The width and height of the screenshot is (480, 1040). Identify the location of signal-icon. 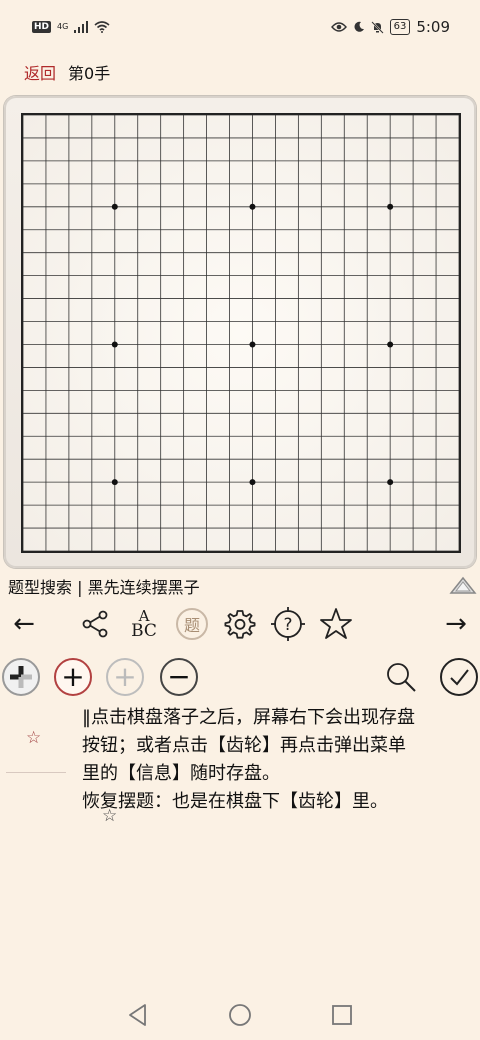
(81, 27).